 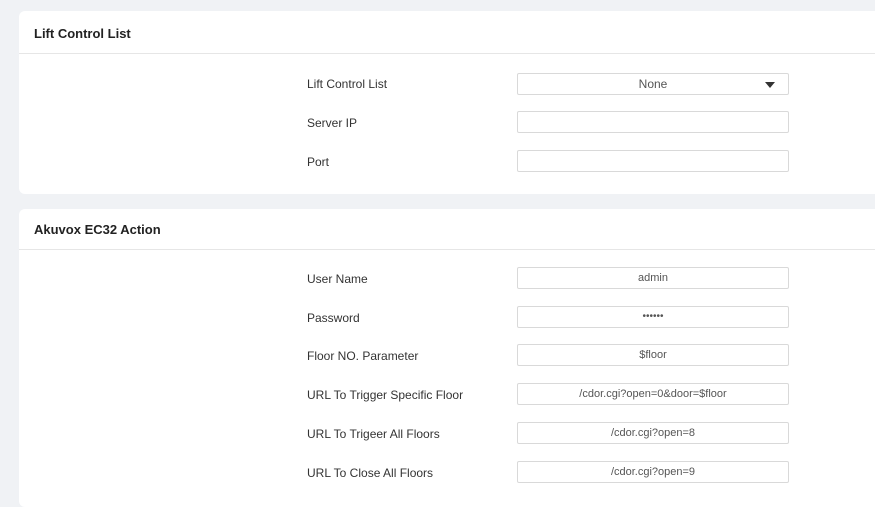 I want to click on server-ip-input, so click(x=653, y=122).